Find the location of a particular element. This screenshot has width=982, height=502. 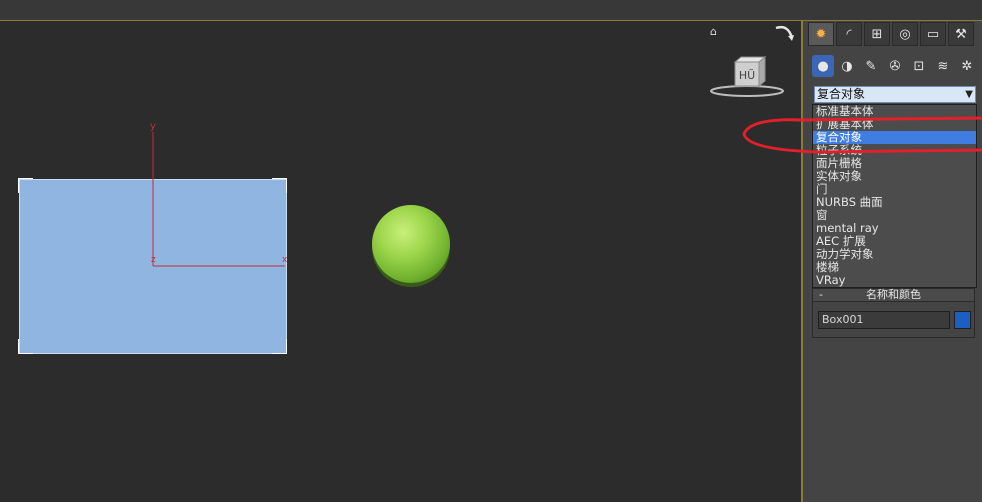

object-name-field: Box001 is located at coordinates (884, 320).